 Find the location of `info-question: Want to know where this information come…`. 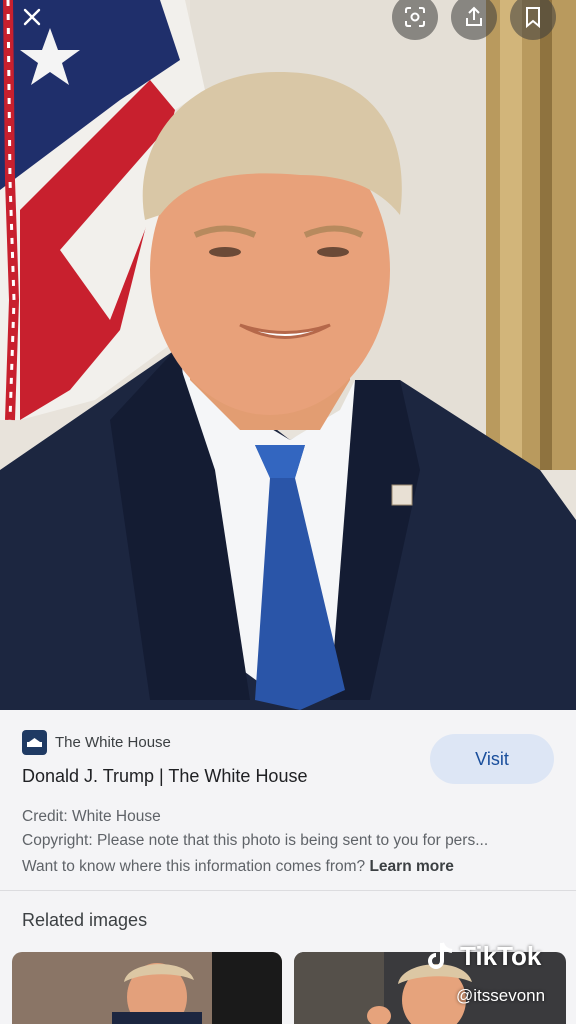

info-question: Want to know where this information come… is located at coordinates (194, 866).